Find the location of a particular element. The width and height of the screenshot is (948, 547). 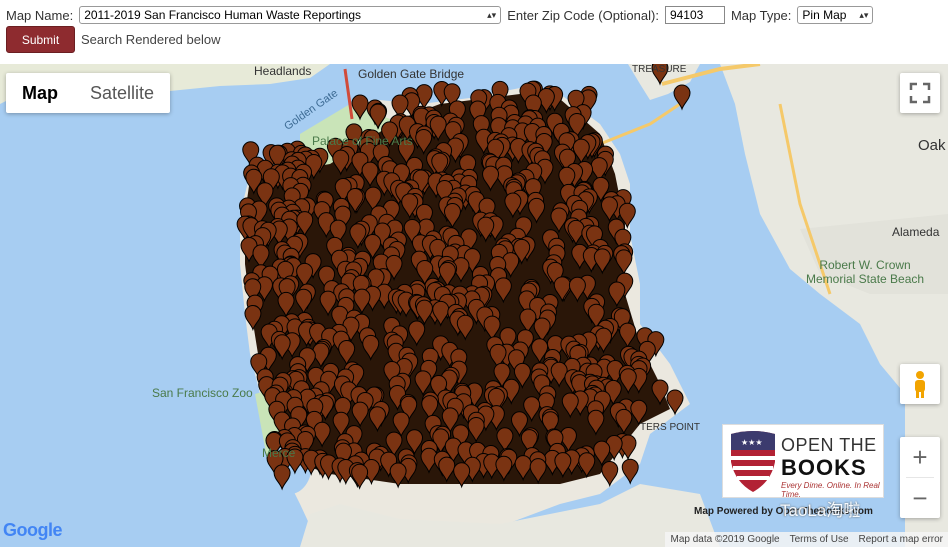

rendered-text: Search Rendered below is located at coordinates (151, 39).